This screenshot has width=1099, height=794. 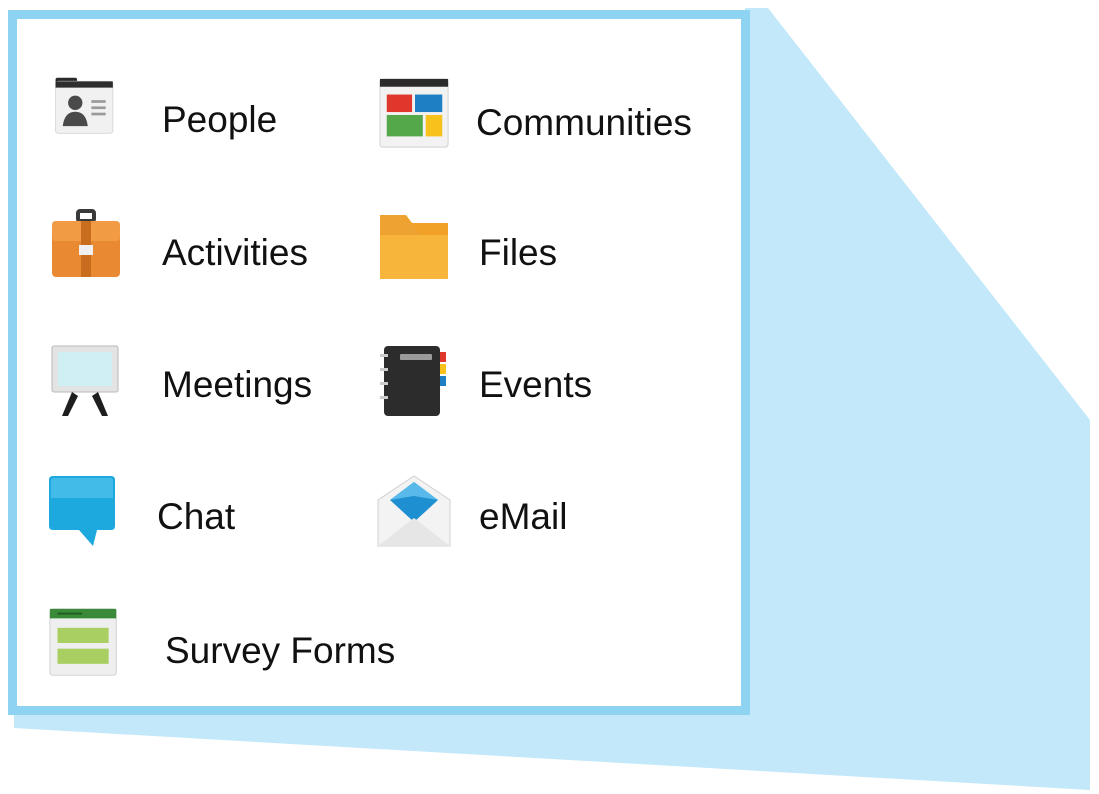 What do you see at coordinates (523, 516) in the screenshot?
I see `app-label-email: eMail` at bounding box center [523, 516].